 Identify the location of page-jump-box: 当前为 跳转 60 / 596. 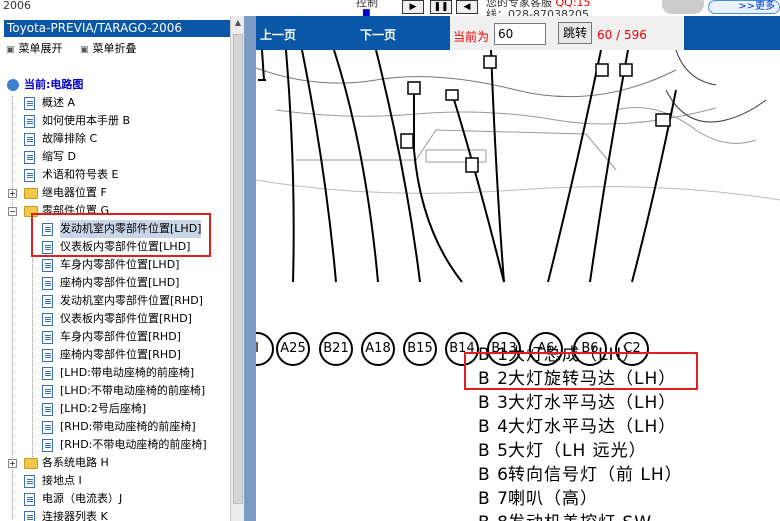
(567, 33).